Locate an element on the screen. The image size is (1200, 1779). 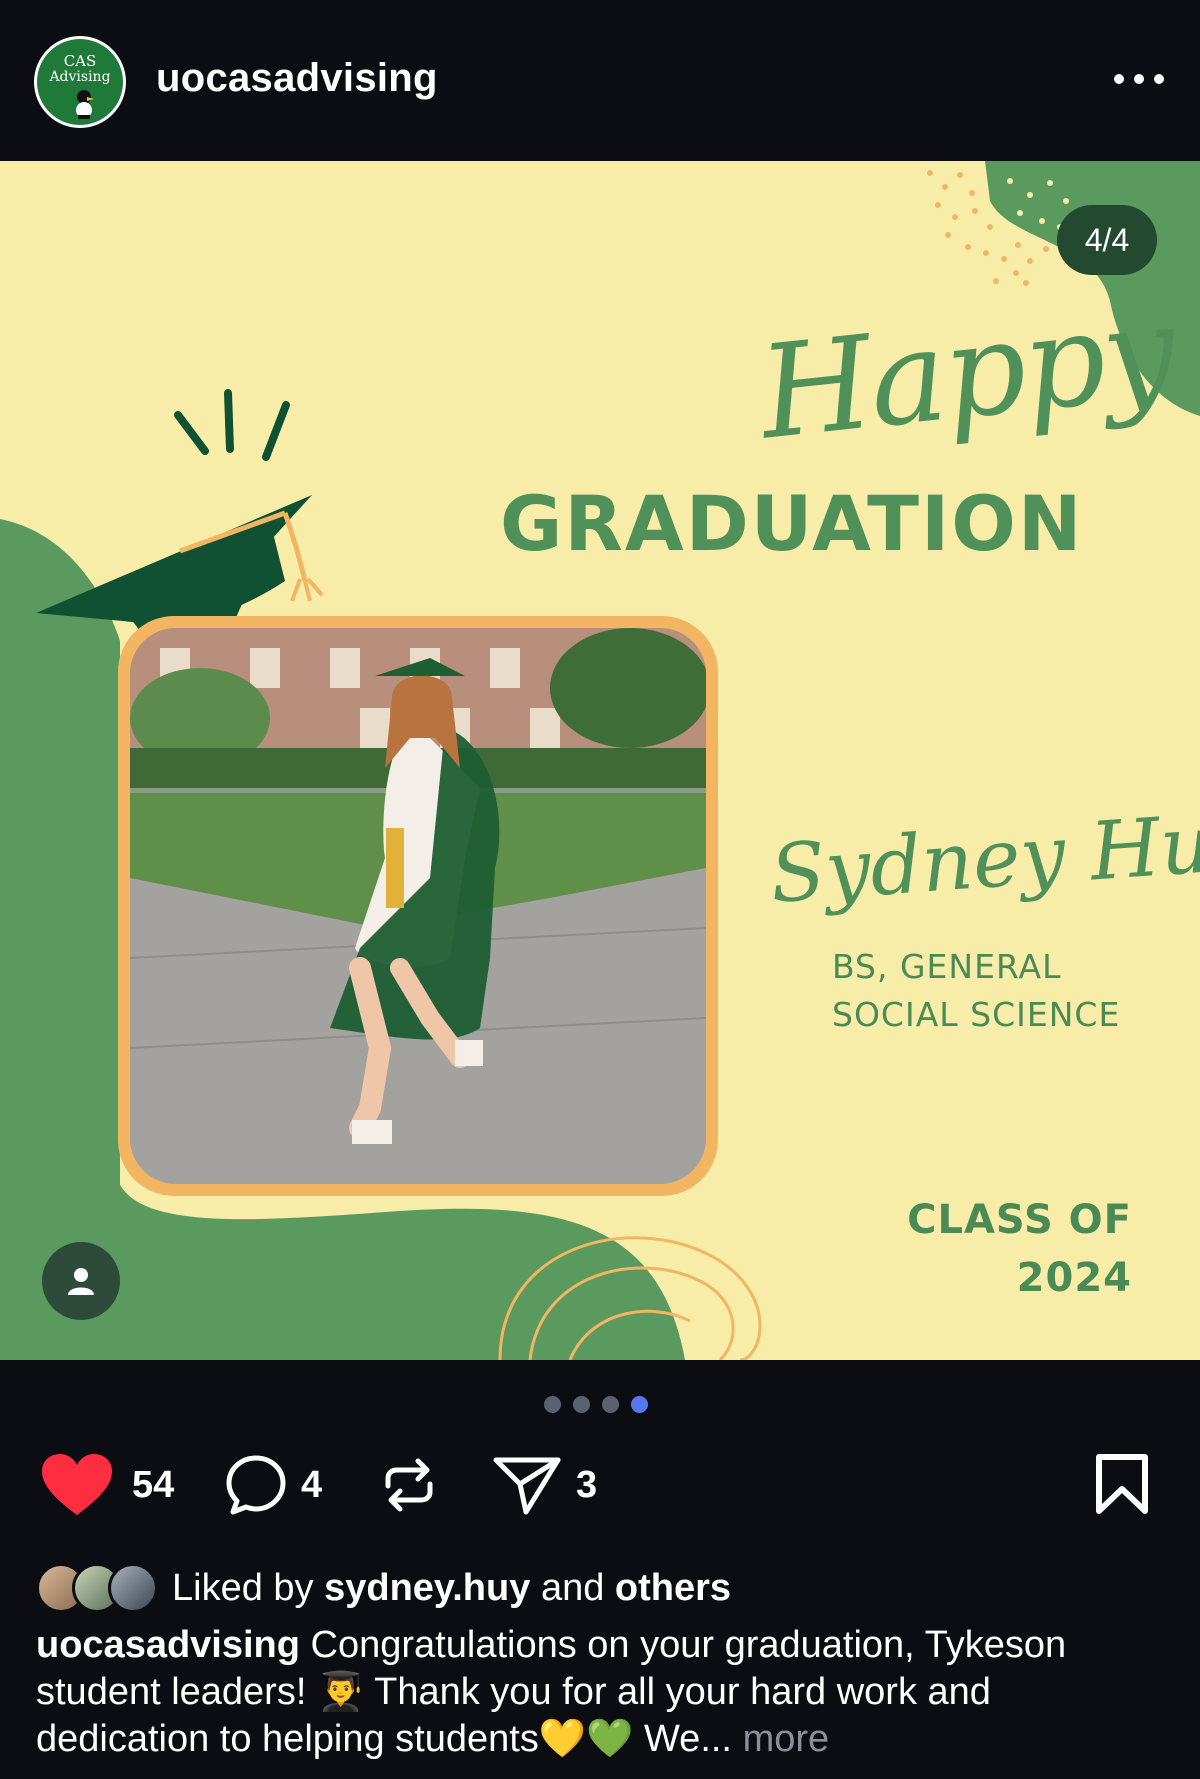
repost-icon is located at coordinates (409, 1485).